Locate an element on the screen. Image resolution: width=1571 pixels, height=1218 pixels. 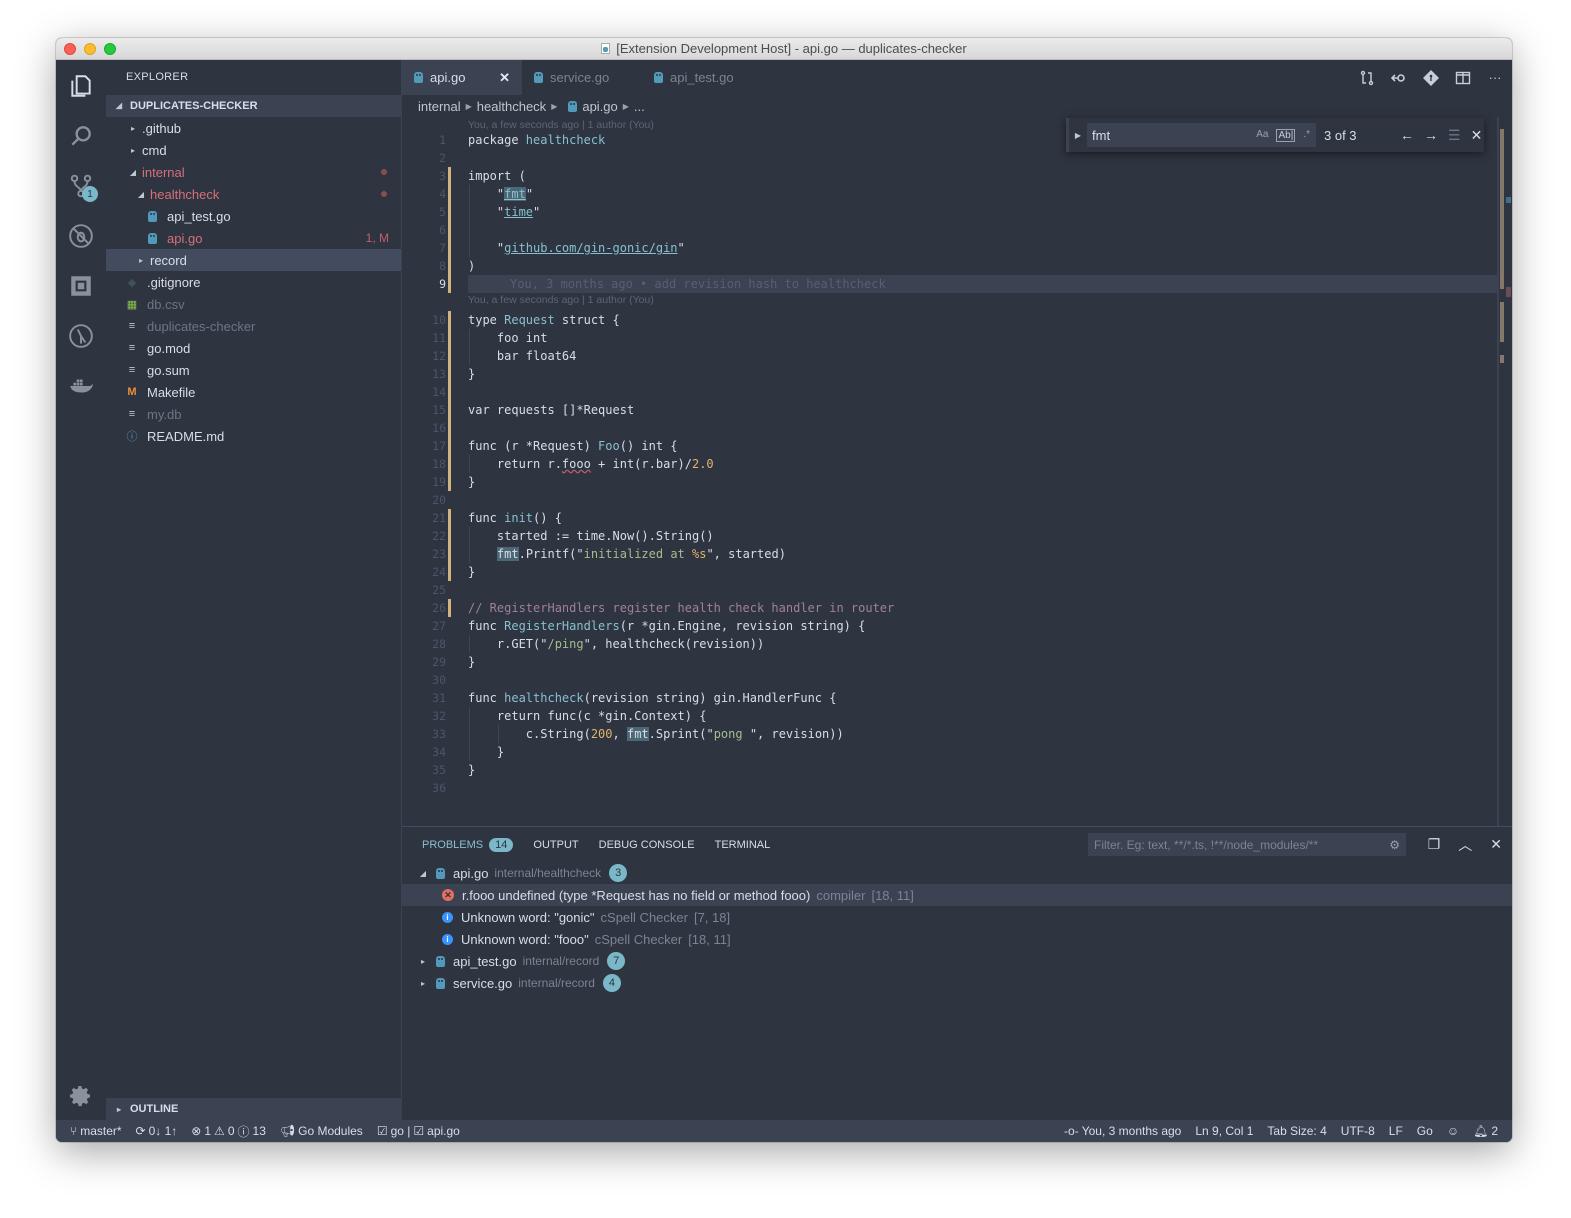
tree-item-makefile: M Makefile is located at coordinates (253, 392).